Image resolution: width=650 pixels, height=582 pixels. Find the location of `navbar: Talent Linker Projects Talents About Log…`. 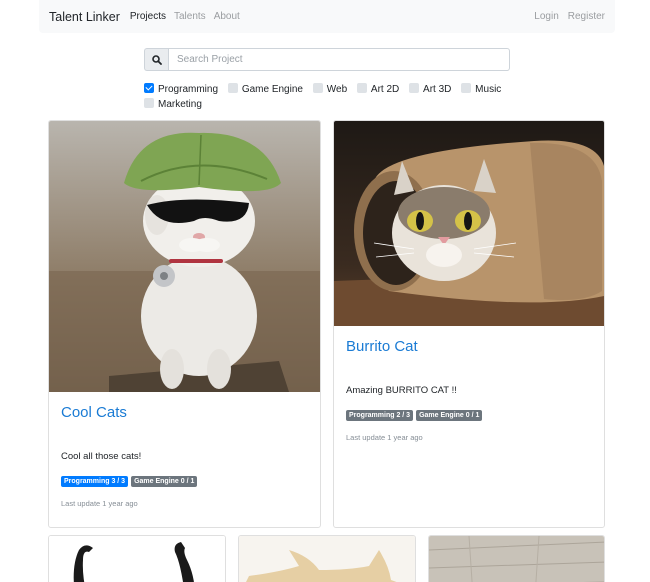

navbar: Talent Linker Projects Talents About Log… is located at coordinates (327, 16).